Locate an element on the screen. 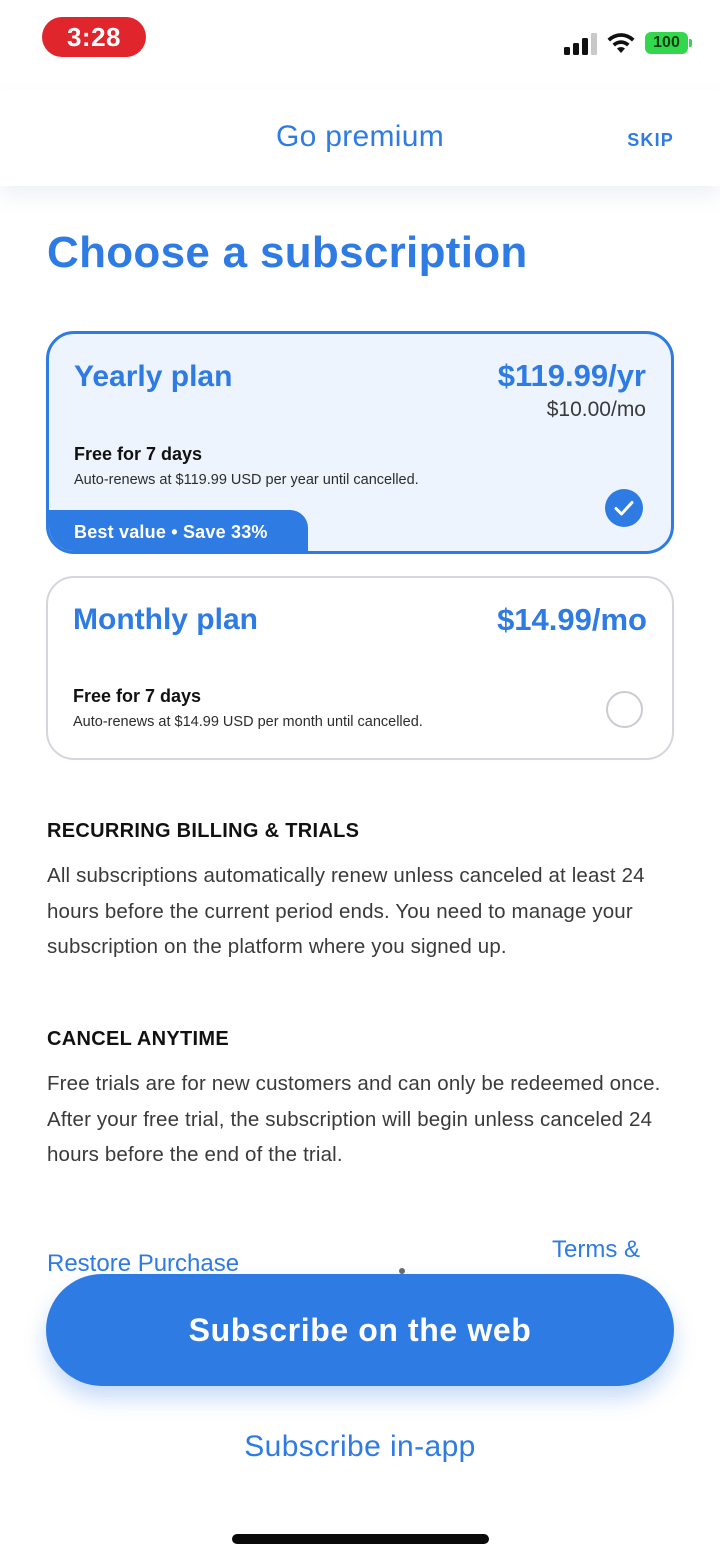  subscribe-in-app-link: Subscribe in-app is located at coordinates (360, 1447).